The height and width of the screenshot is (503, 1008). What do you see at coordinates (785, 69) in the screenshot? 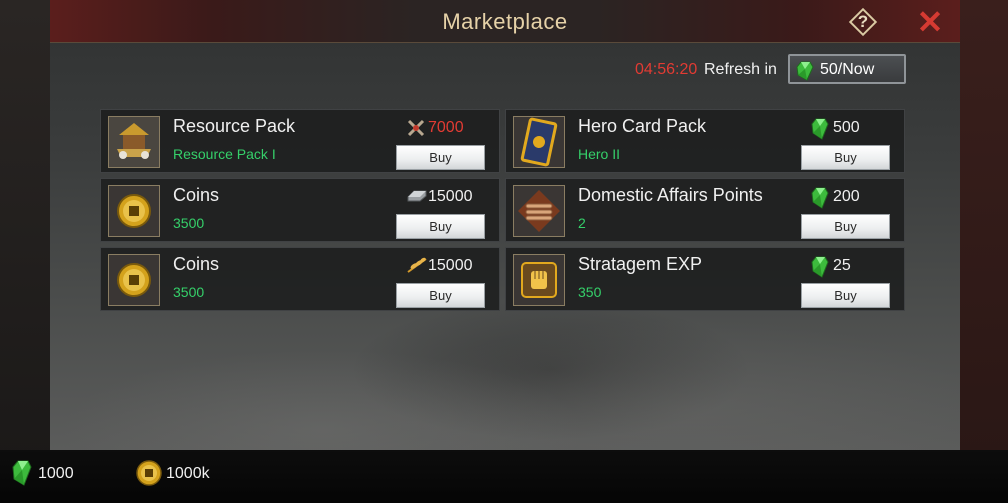
I see `refresh-row: 04:56:20 Refresh in 50/Now` at bounding box center [785, 69].